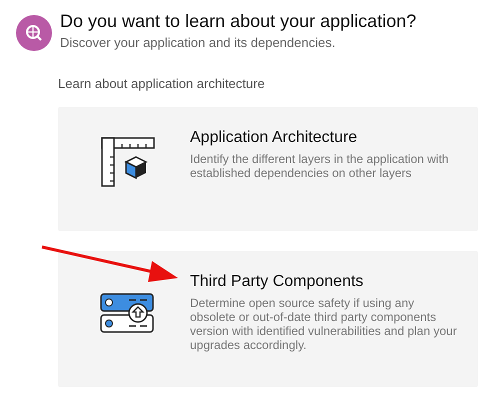 This screenshot has height=404, width=492. What do you see at coordinates (324, 324) in the screenshot?
I see `card-description: Determine open source safety if using any obsolete or out-of-date third party components version with identified vulnerabilities and plan your upgrades accordingly.` at bounding box center [324, 324].